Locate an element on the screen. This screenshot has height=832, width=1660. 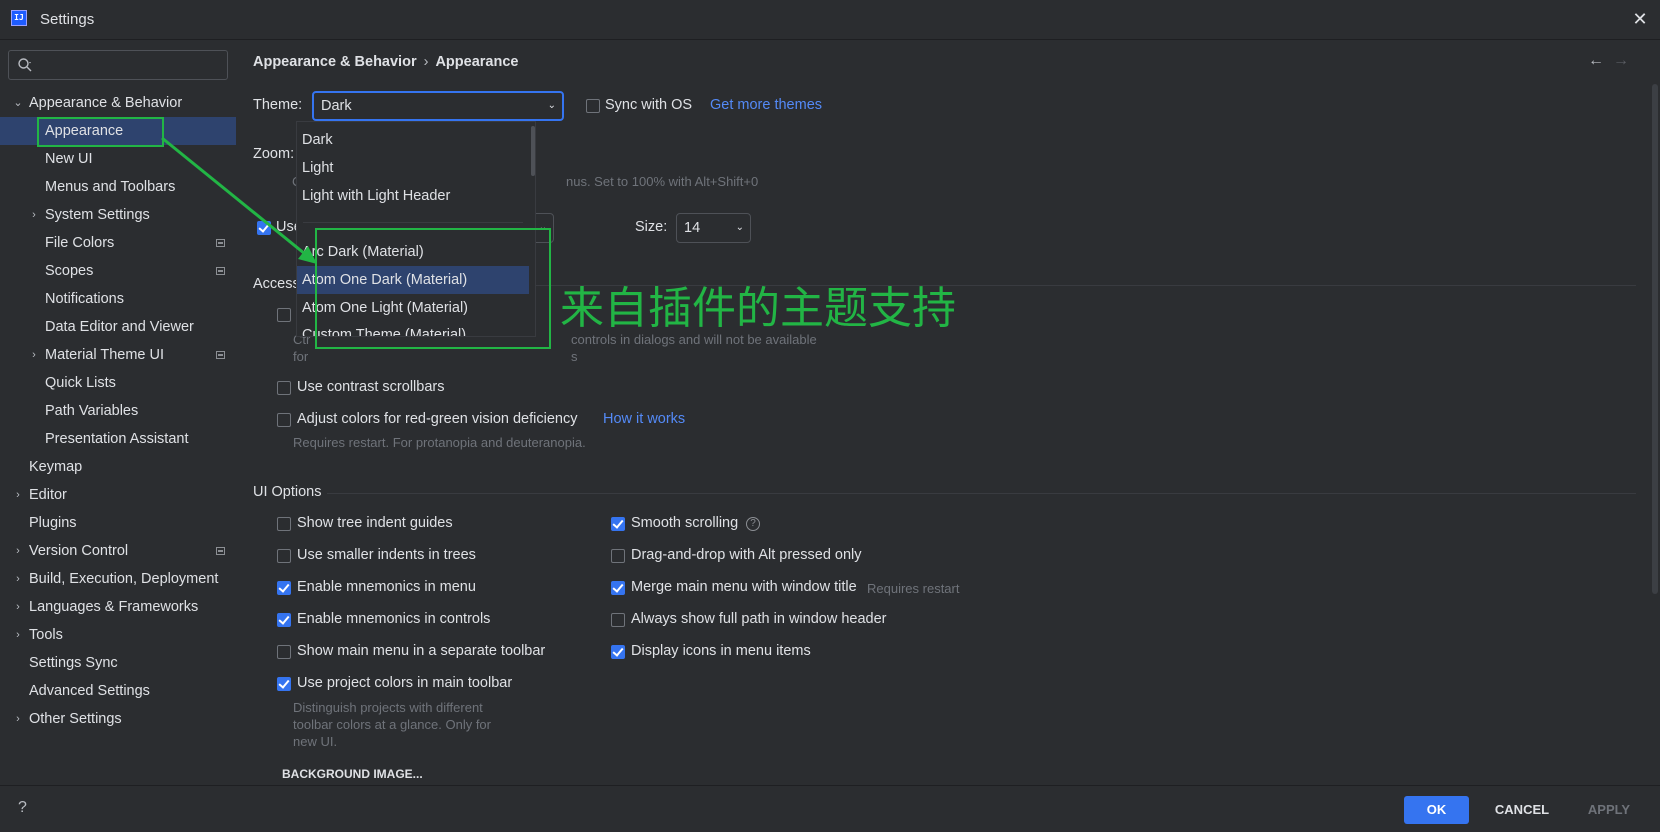
project-colors-checkbox is located at coordinates (284, 684).